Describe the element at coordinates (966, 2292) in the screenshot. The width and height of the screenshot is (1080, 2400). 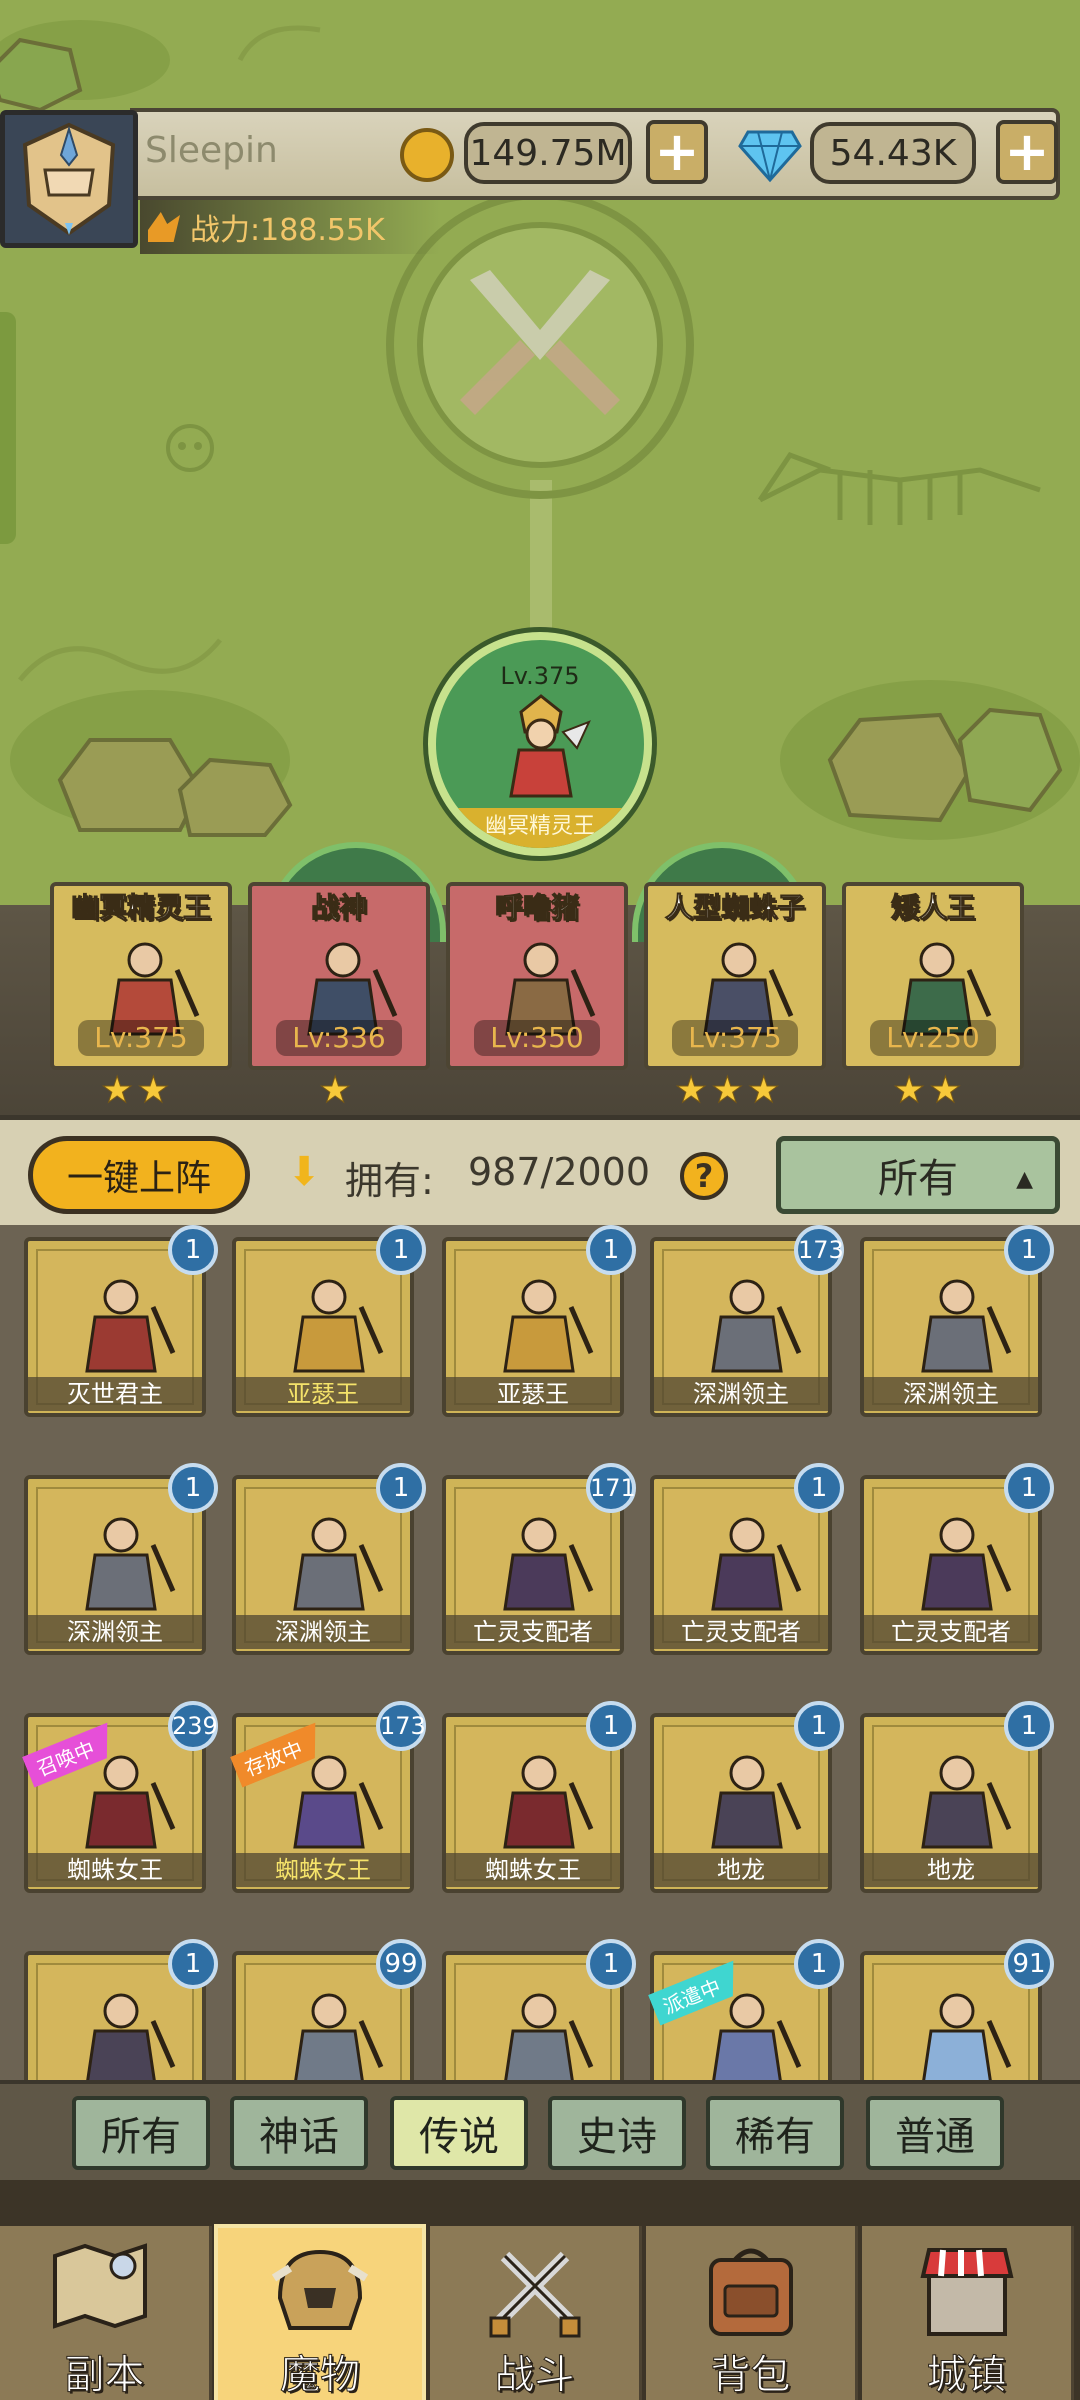
I see `shop-icon` at that location.